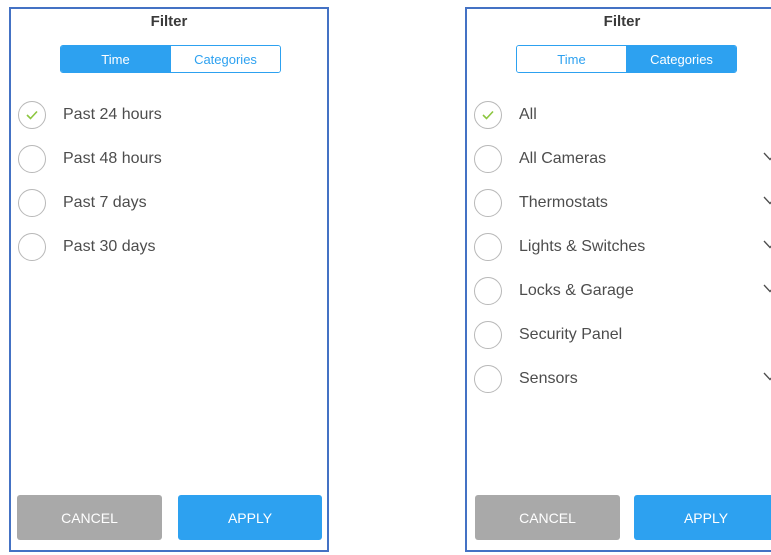 This screenshot has width=771, height=555. I want to click on option-label: Locks & Garage, so click(576, 290).